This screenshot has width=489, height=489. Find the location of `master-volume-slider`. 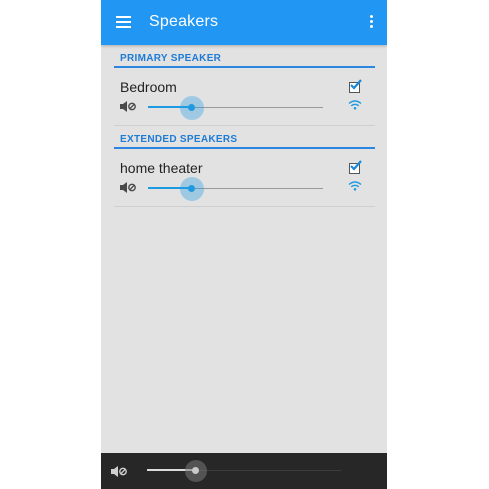

master-volume-slider is located at coordinates (244, 471).